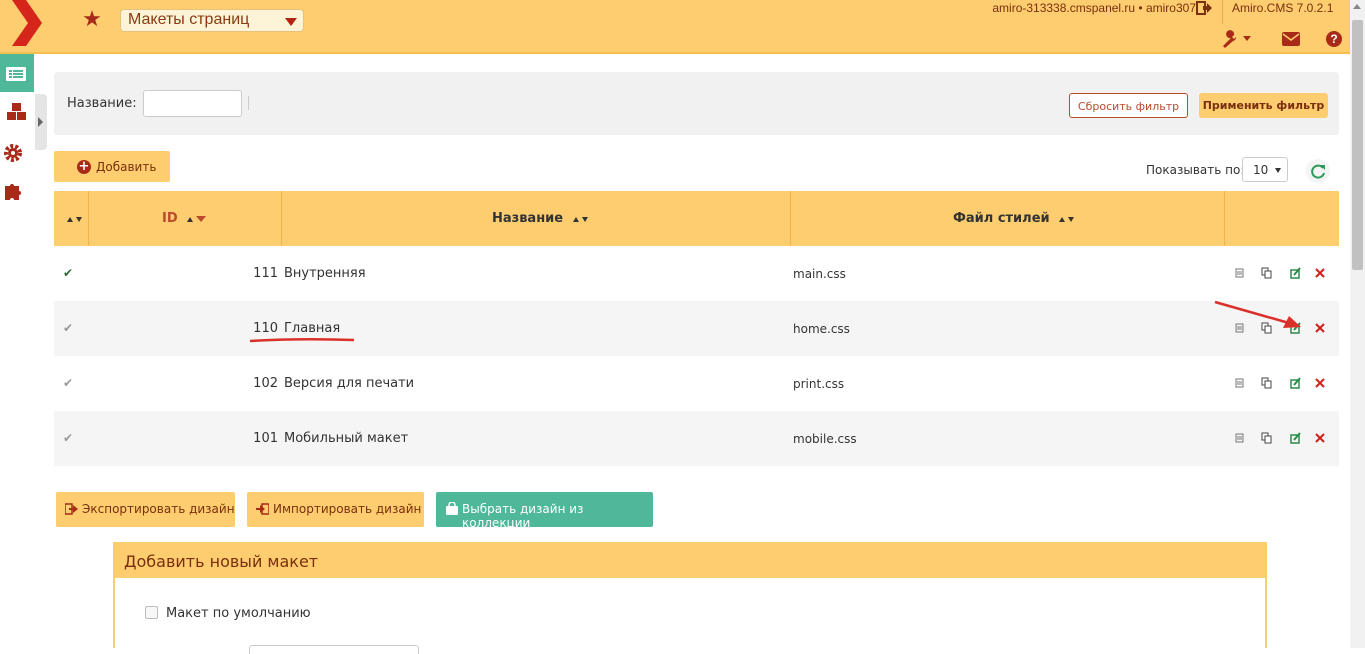  What do you see at coordinates (1318, 171) in the screenshot?
I see `refresh-icon` at bounding box center [1318, 171].